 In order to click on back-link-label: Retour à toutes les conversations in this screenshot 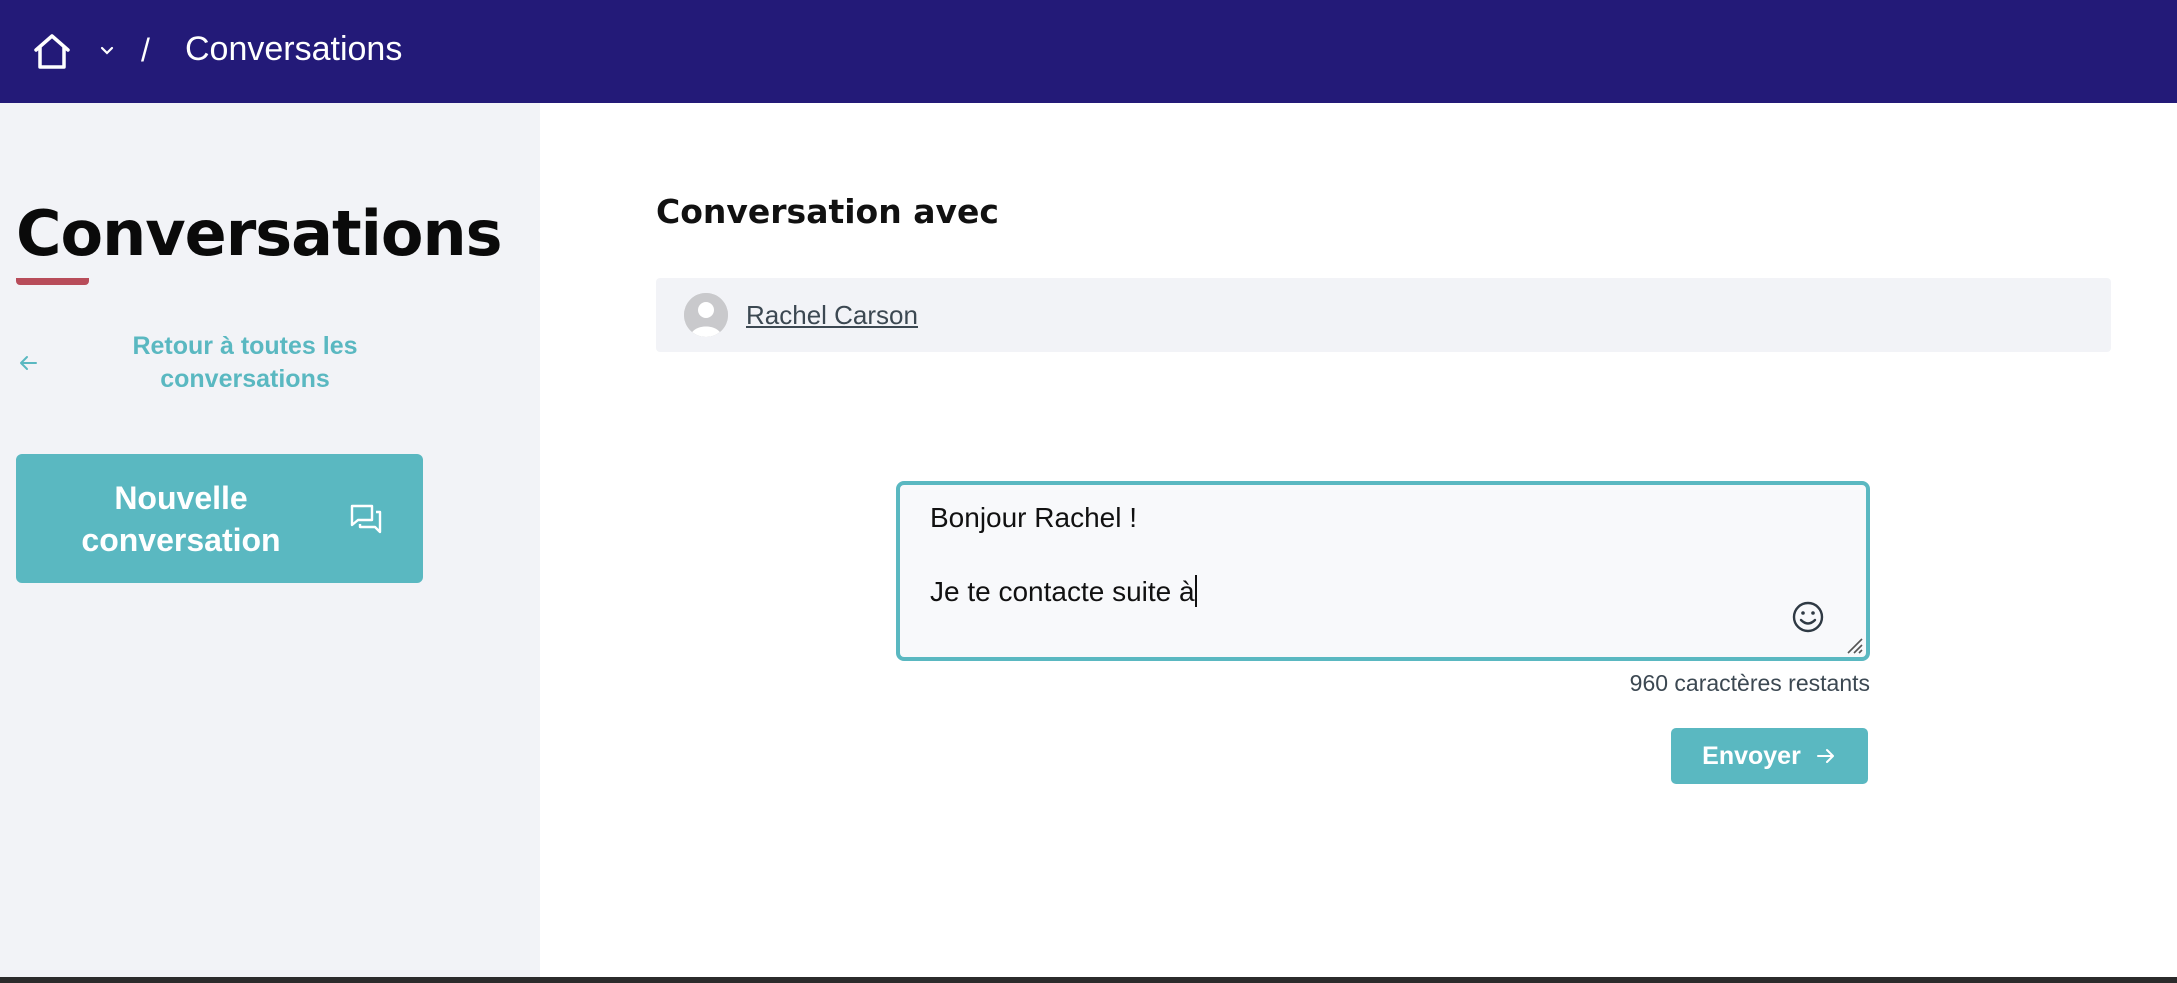, I will do `click(245, 362)`.